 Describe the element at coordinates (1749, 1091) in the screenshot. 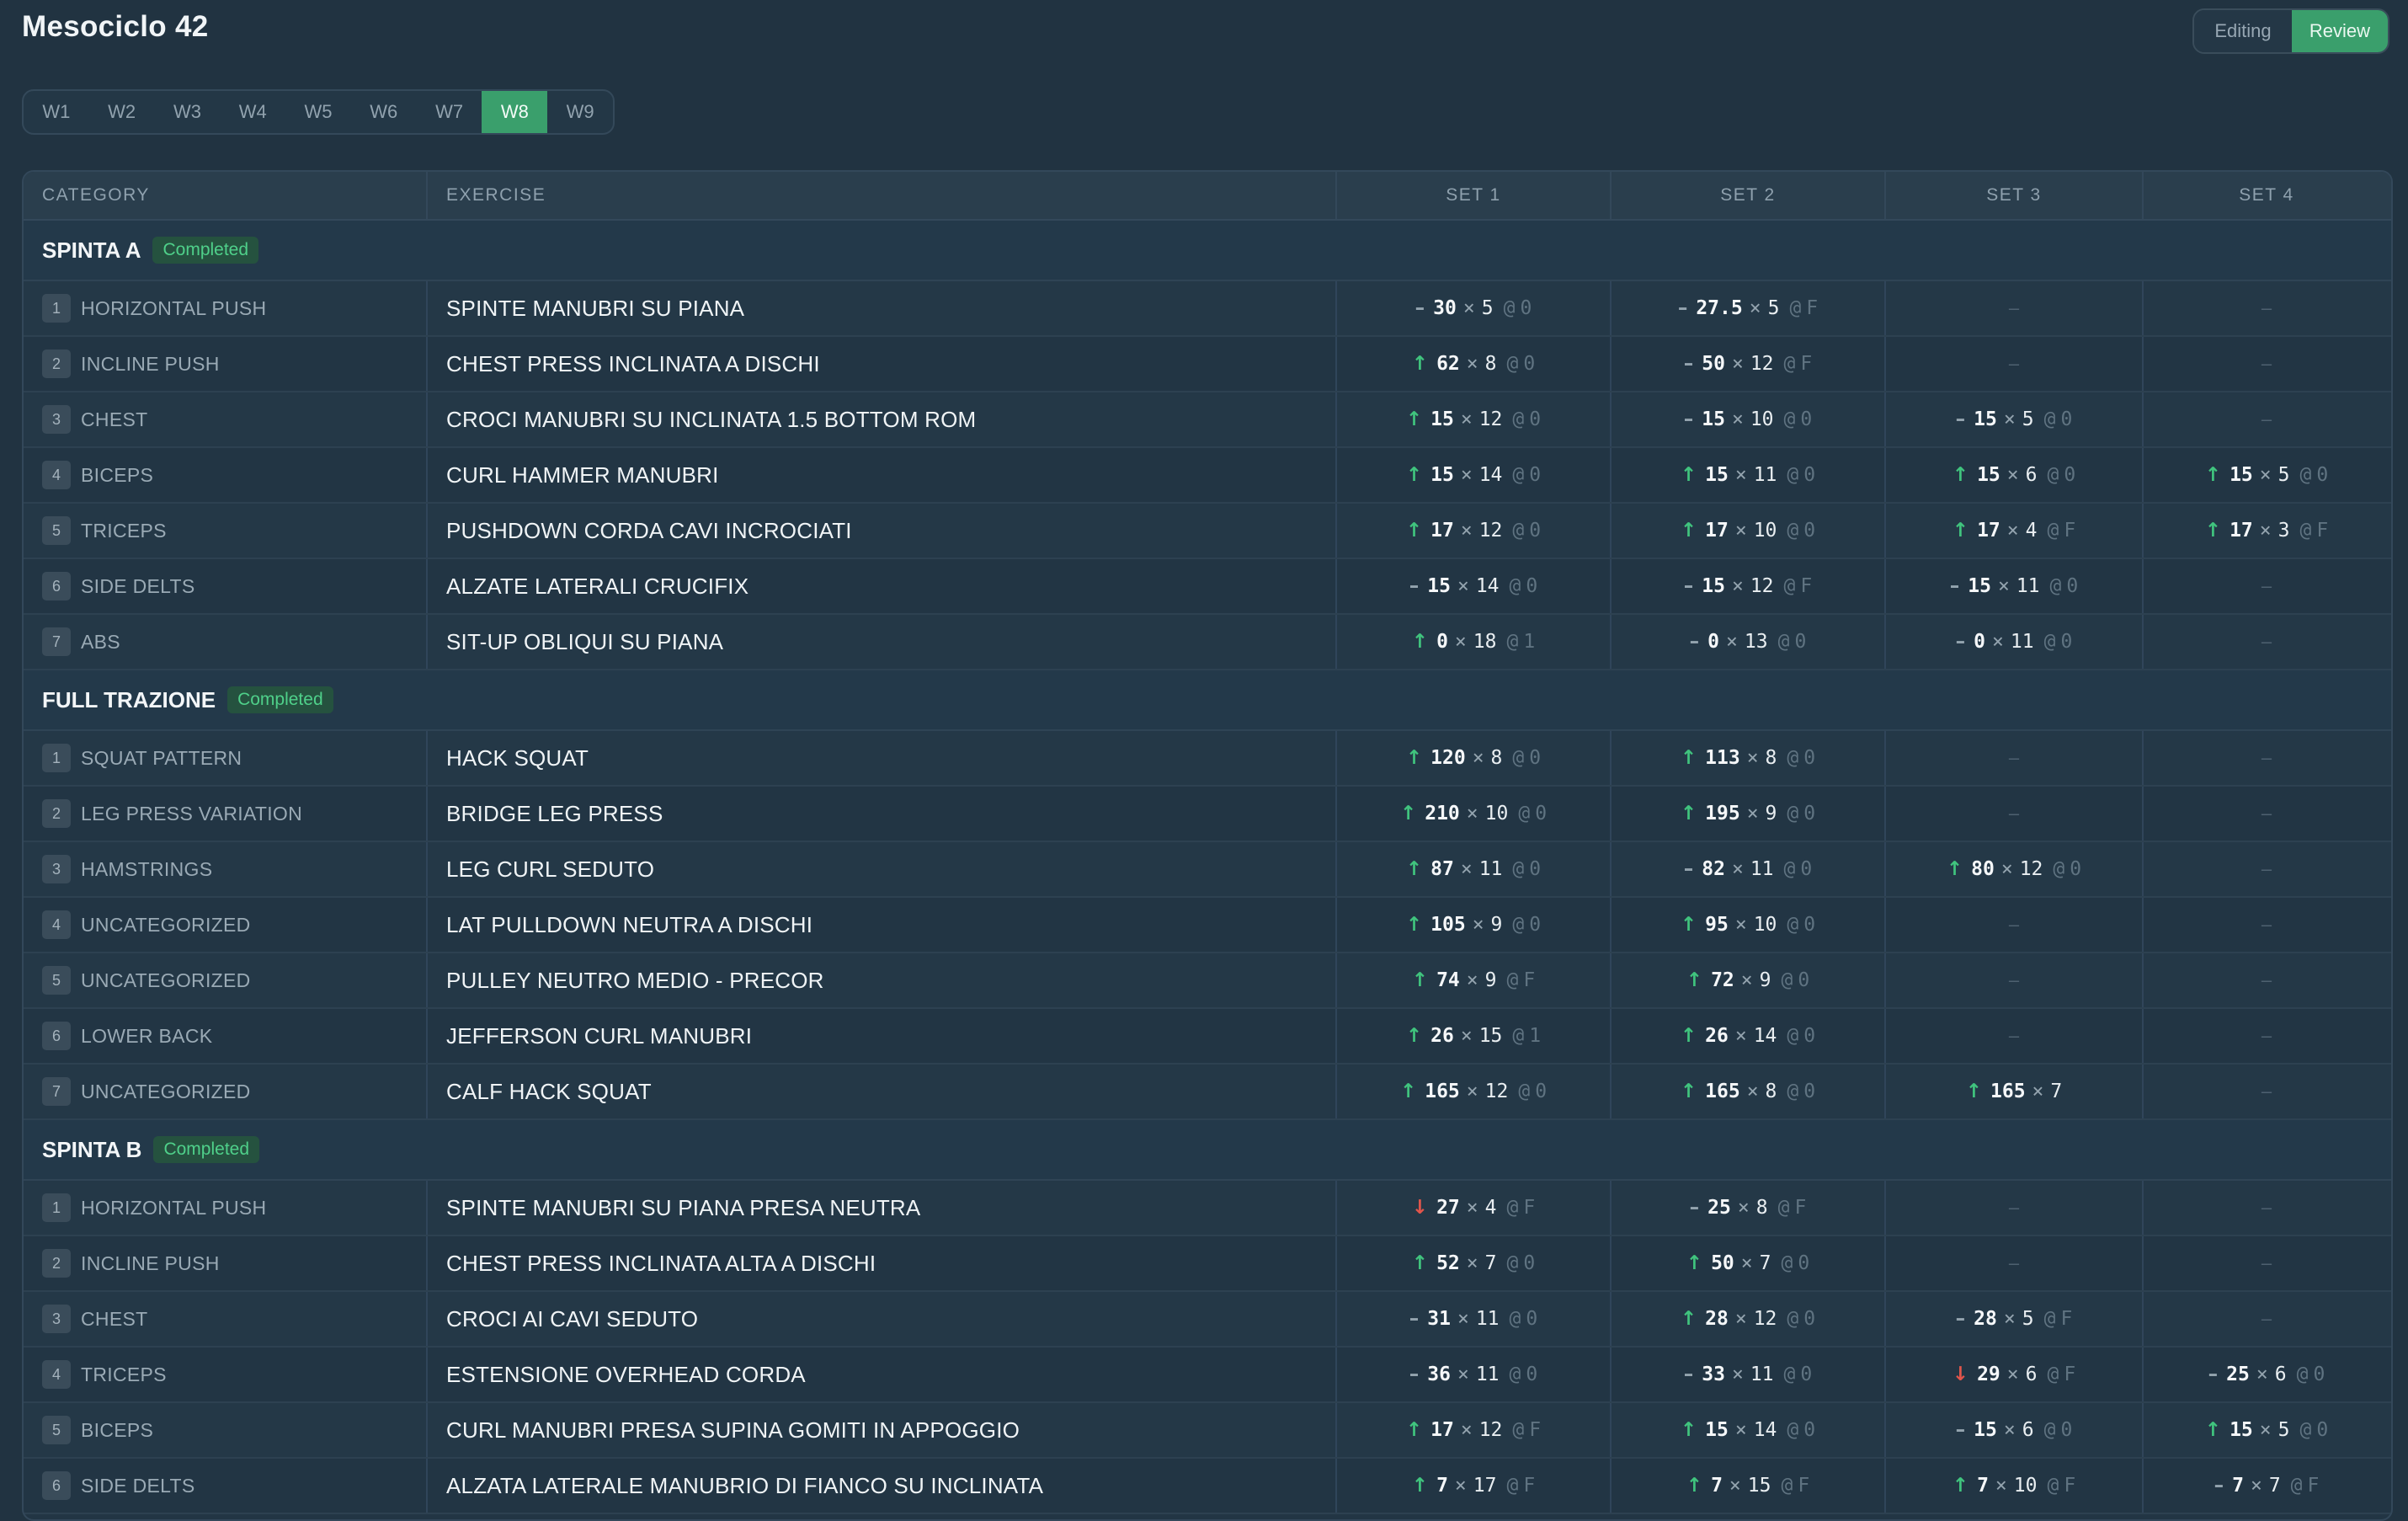

I see `set-2-cell: ↑ 165 × 8 @0` at that location.